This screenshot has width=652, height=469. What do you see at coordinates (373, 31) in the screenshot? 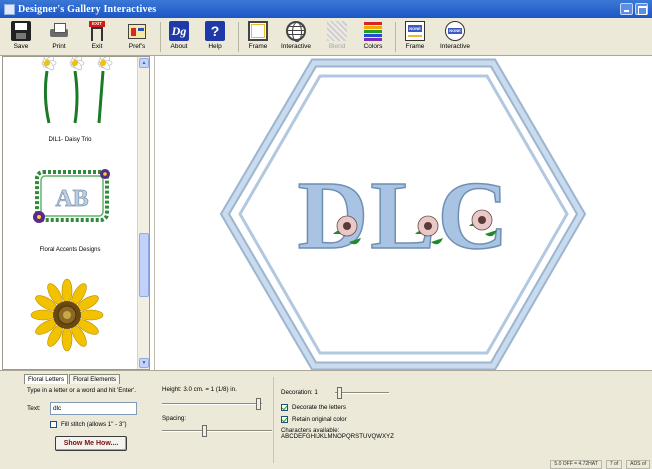
I see `colors-icon` at bounding box center [373, 31].